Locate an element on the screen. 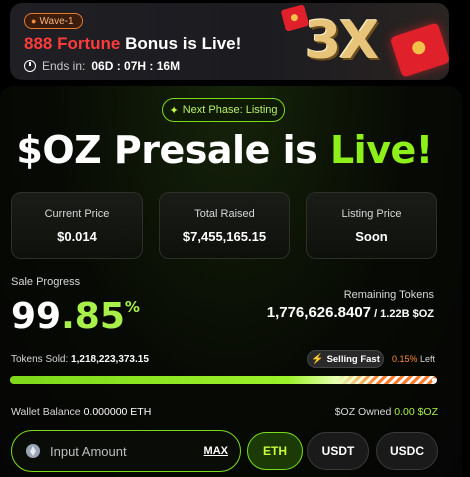  progress-bar is located at coordinates (223, 380).